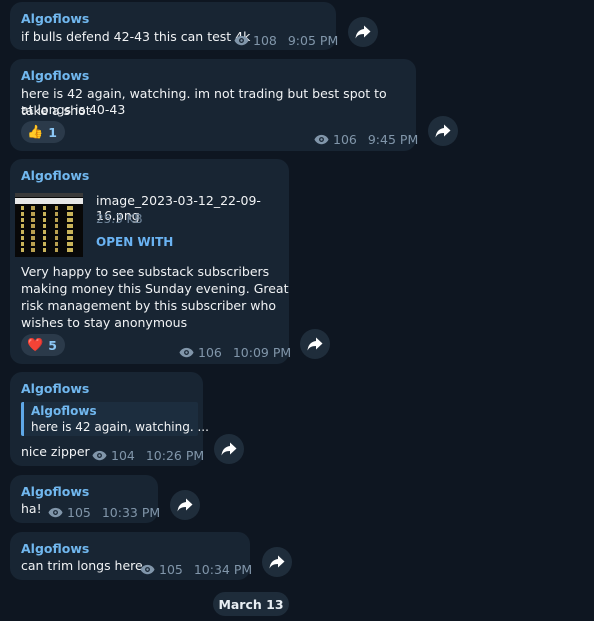 This screenshot has height=621, width=594. Describe the element at coordinates (155, 288) in the screenshot. I see `message-text-line: making money this Sunday evening. Great` at that location.